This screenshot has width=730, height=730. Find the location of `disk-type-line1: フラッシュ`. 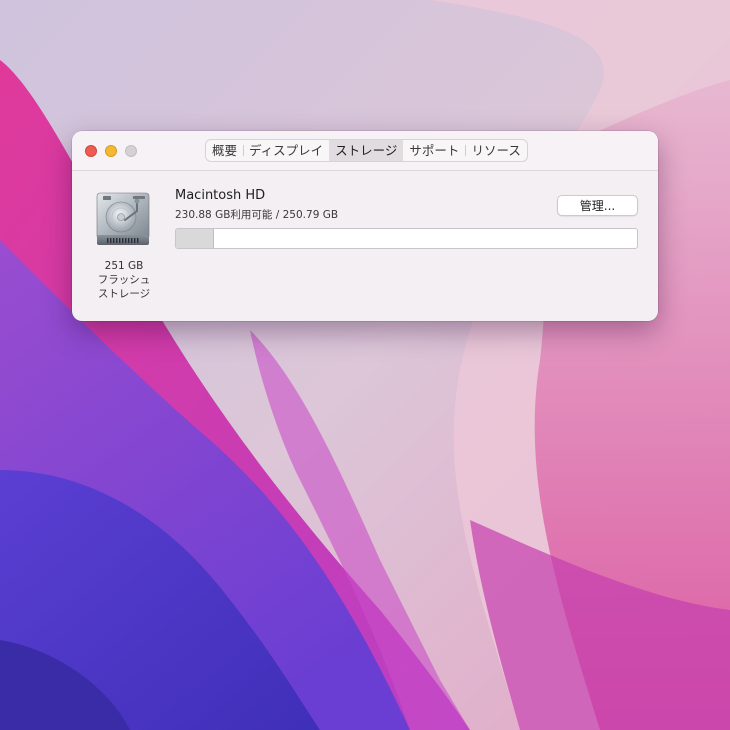

disk-type-line1: フラッシュ is located at coordinates (124, 280).